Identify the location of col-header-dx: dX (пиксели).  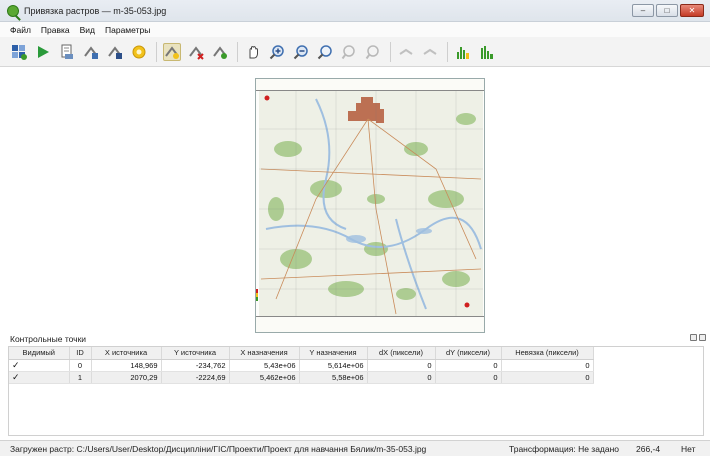
(401, 353).